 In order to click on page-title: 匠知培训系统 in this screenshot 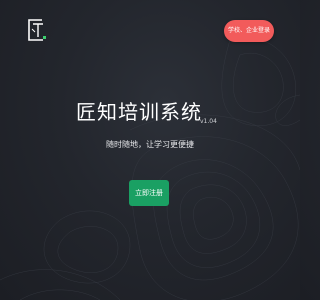, I will do `click(139, 112)`.